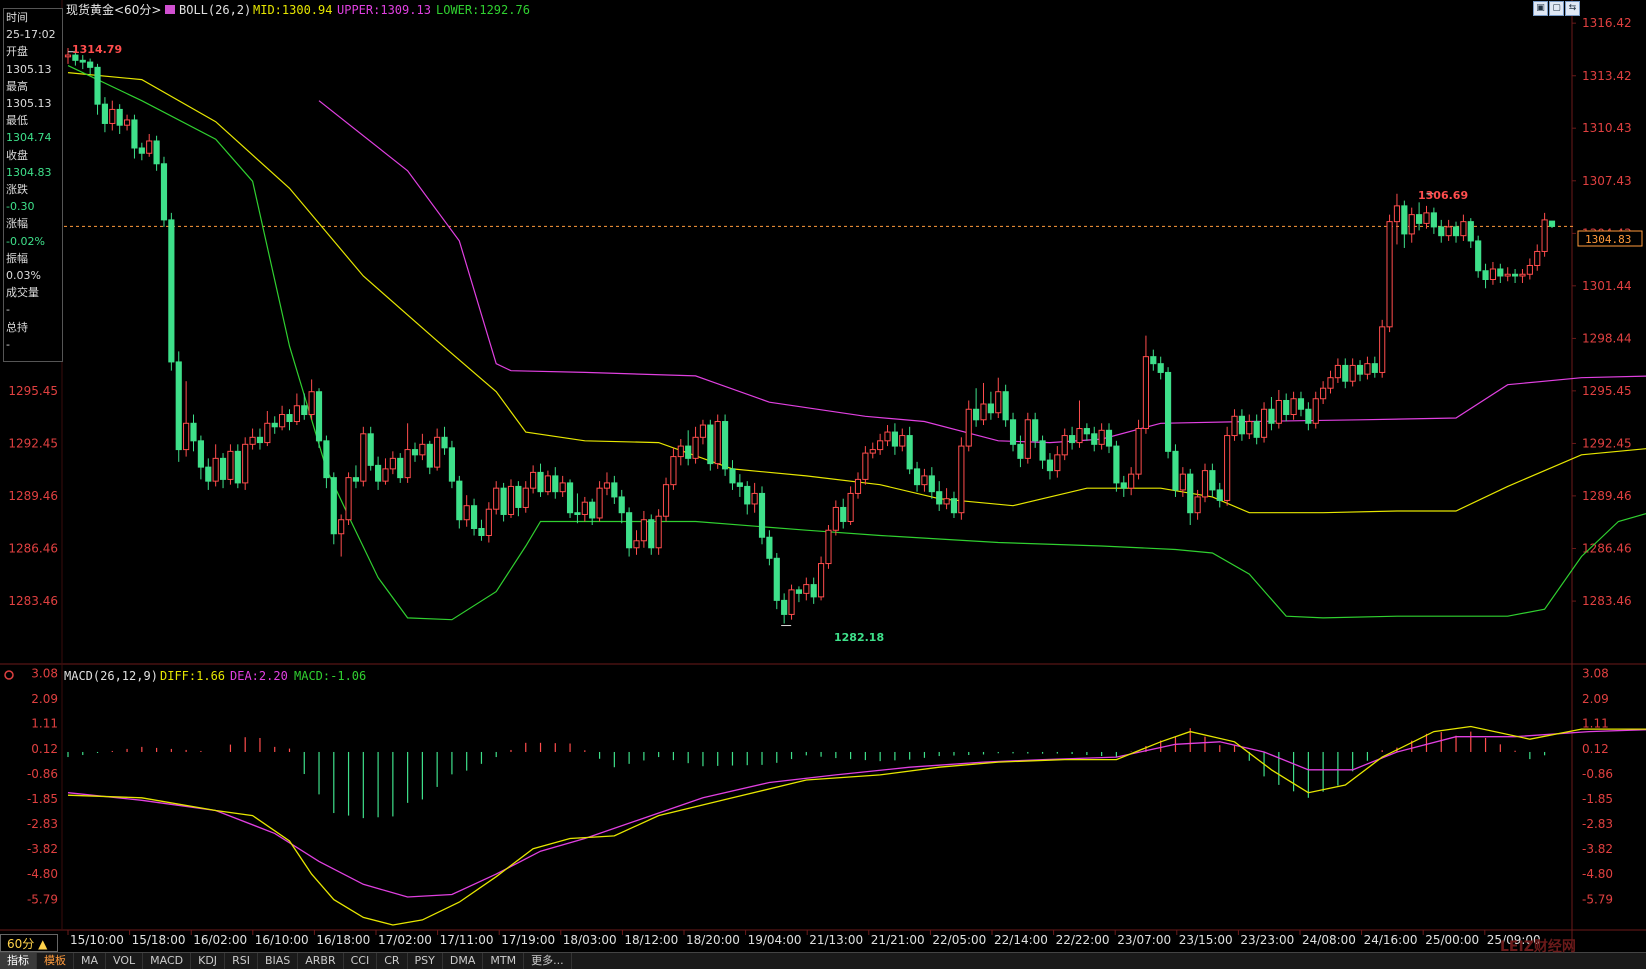  I want to click on restore-icon: ▣, so click(1540, 8).